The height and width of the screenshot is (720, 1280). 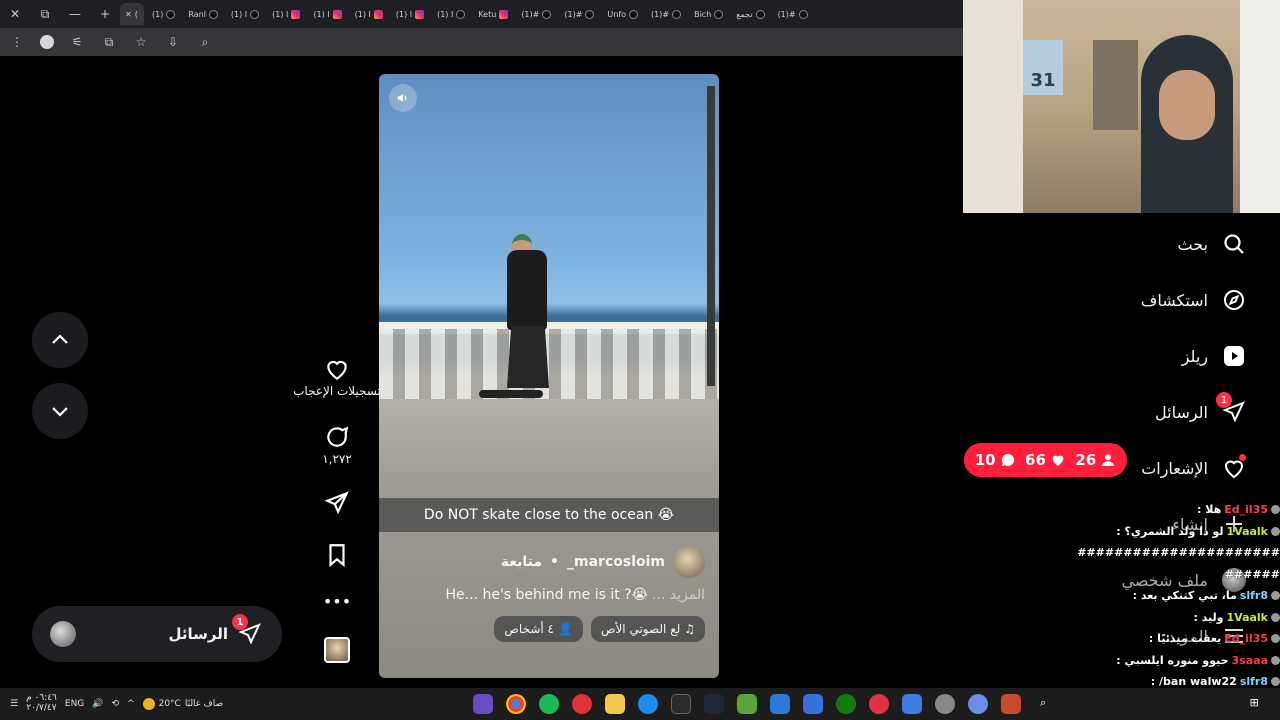 What do you see at coordinates (337, 377) in the screenshot?
I see `like-button: تسجيلات الإعجاب` at bounding box center [337, 377].